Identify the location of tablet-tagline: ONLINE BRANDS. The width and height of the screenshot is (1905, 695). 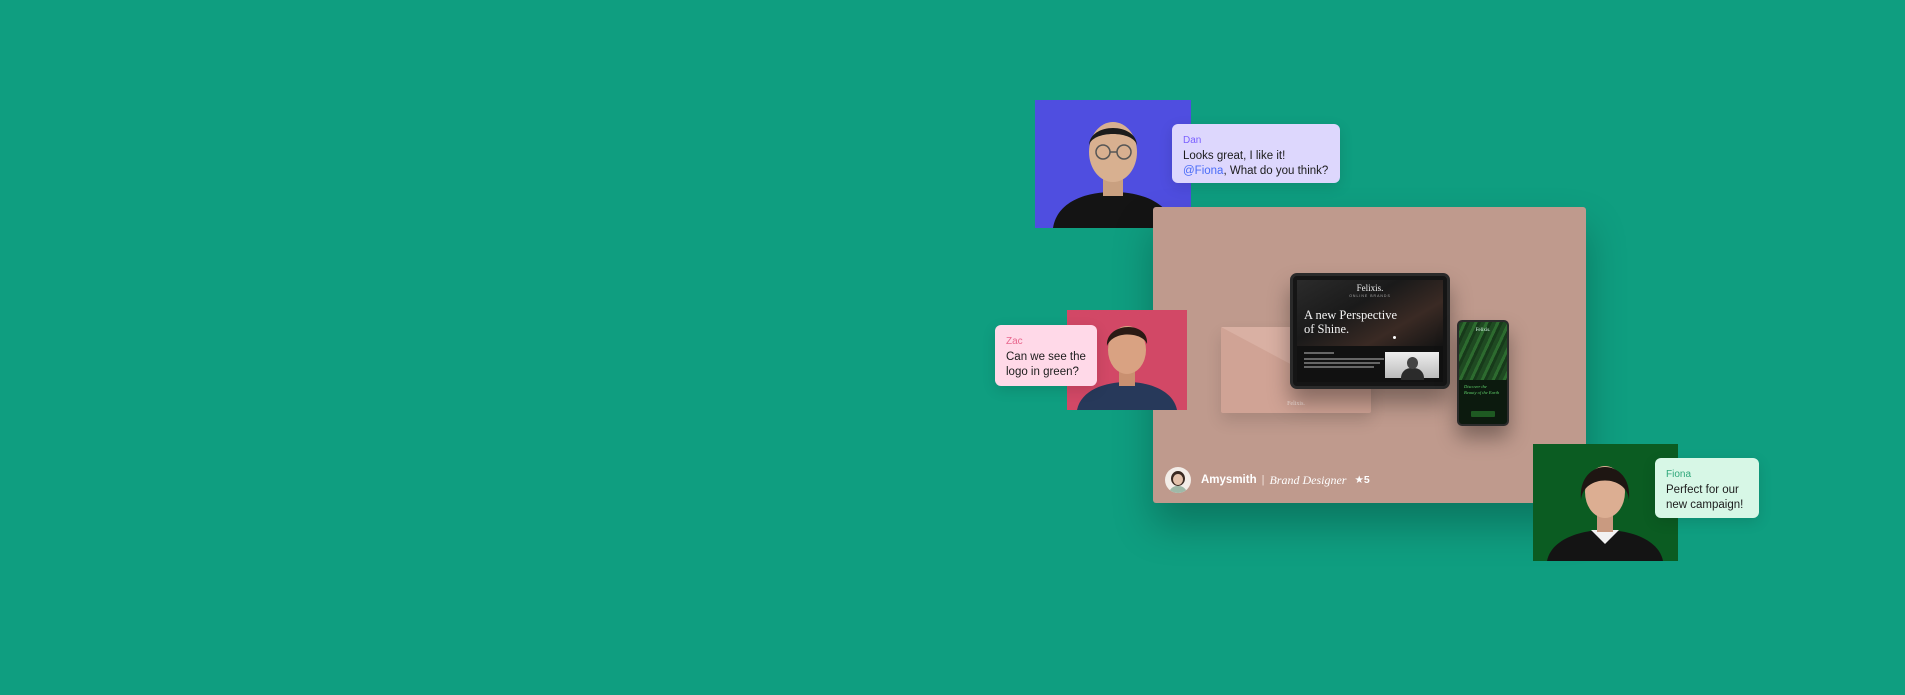
(1370, 296).